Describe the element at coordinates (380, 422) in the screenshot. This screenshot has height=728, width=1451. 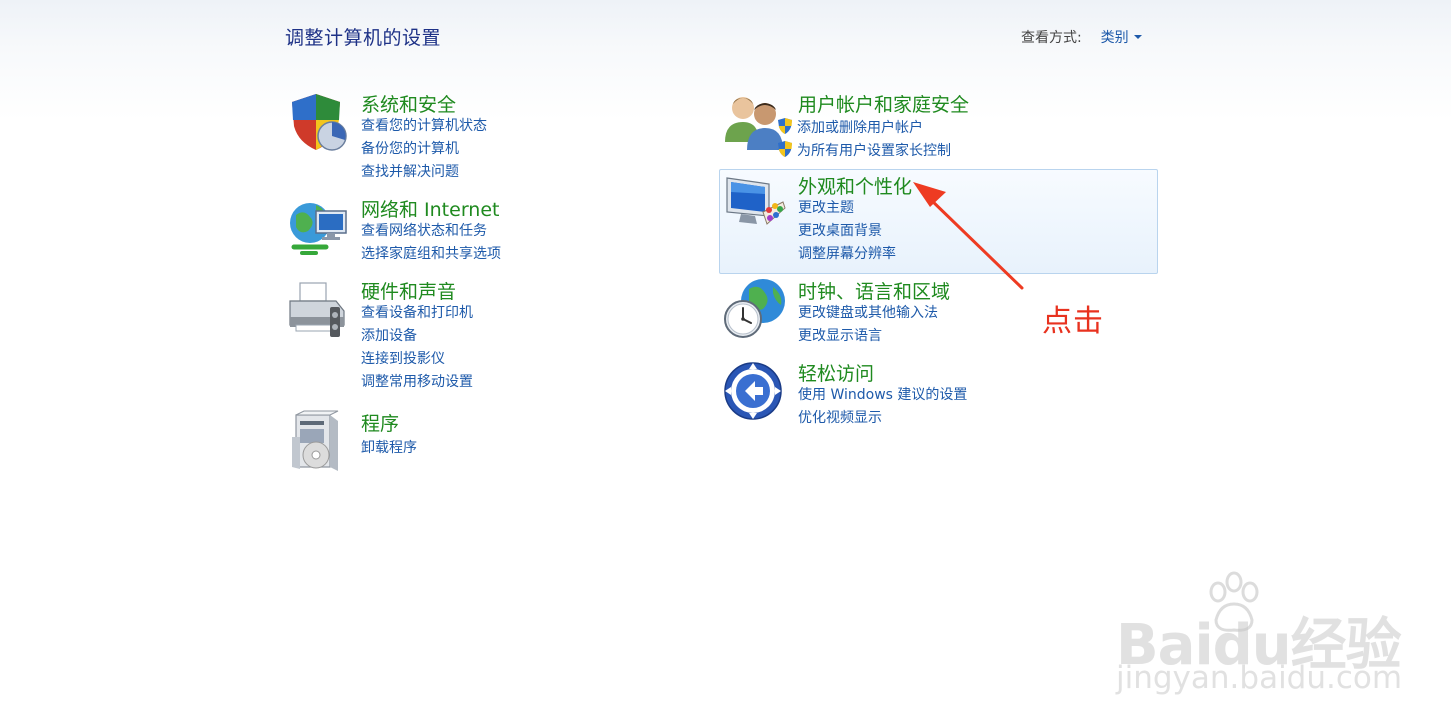
I see `category-title: 程序` at that location.